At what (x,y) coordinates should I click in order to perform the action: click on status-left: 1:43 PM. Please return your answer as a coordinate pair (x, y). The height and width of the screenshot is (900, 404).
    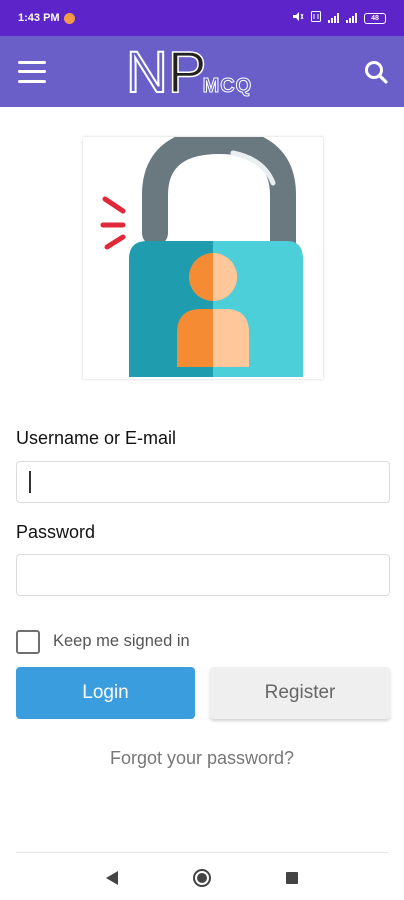
    Looking at the image, I should click on (46, 18).